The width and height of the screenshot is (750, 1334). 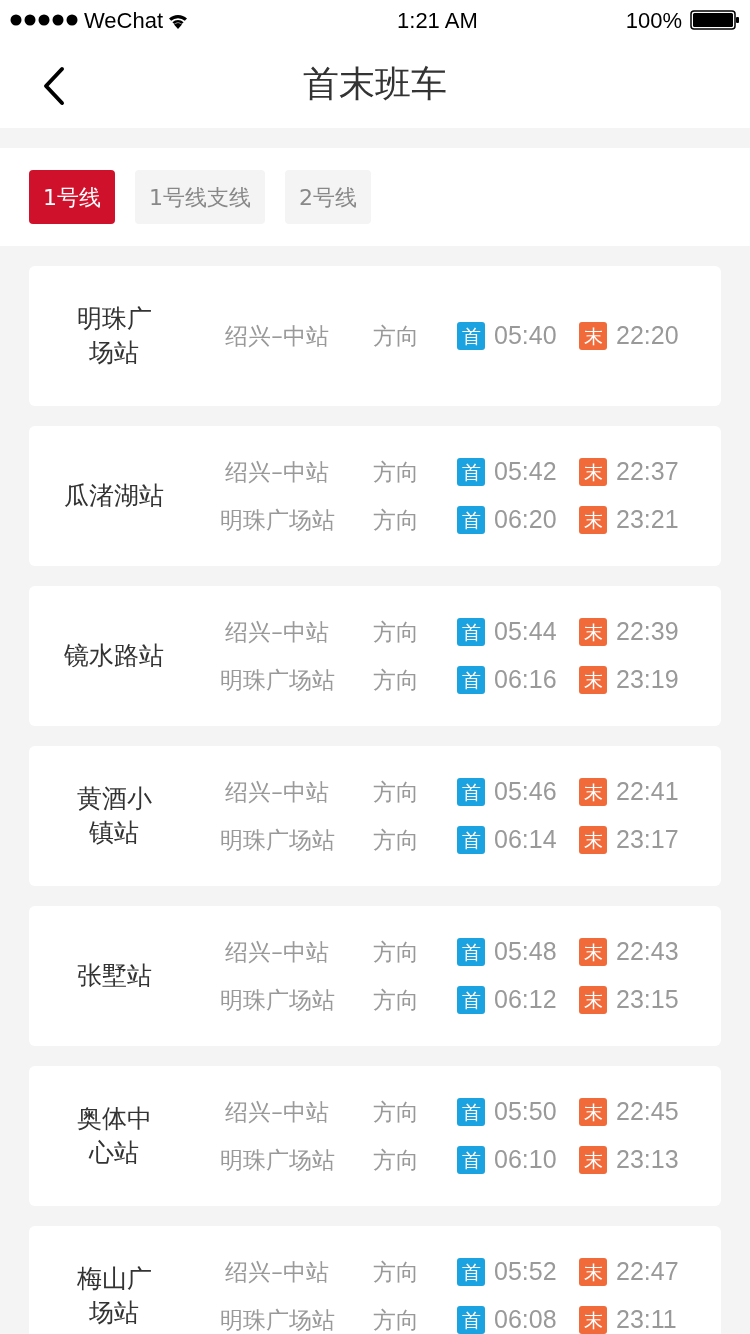 I want to click on last-train-time: 22:41, so click(x=648, y=792).